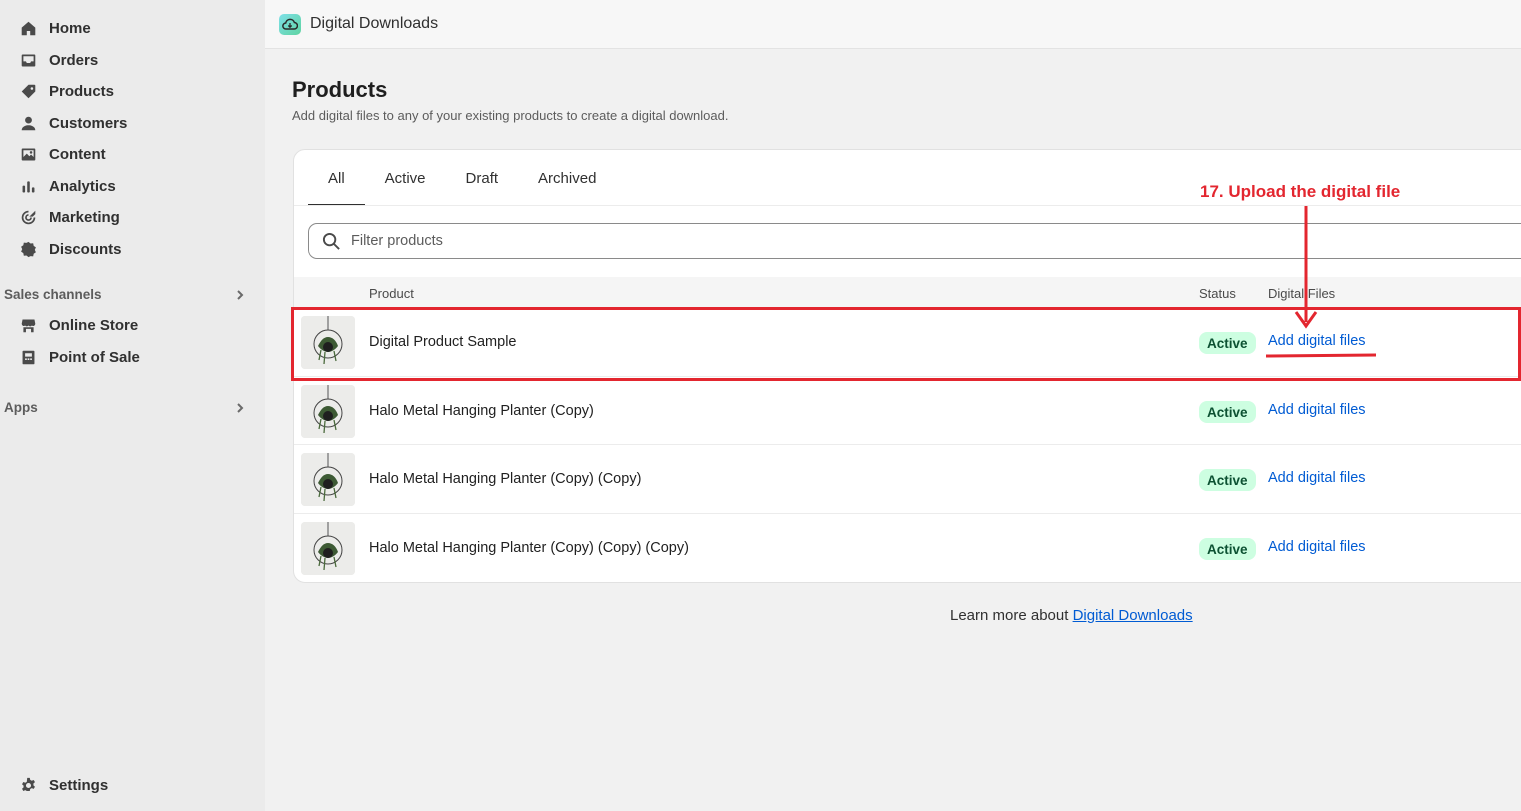 Image resolution: width=1521 pixels, height=811 pixels. I want to click on column-product: Product, so click(391, 293).